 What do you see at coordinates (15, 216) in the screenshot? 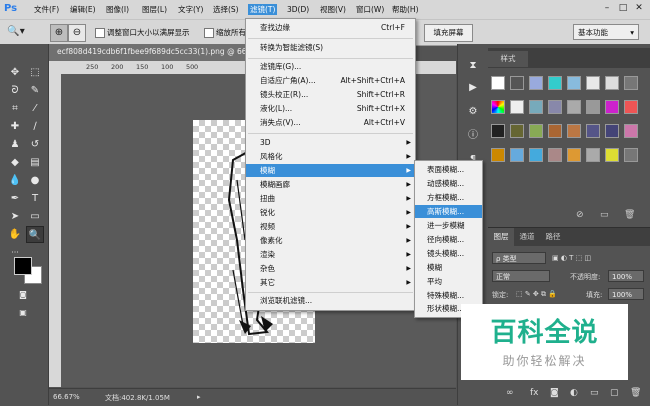
I see `path-select-icon: ➤` at bounding box center [15, 216].